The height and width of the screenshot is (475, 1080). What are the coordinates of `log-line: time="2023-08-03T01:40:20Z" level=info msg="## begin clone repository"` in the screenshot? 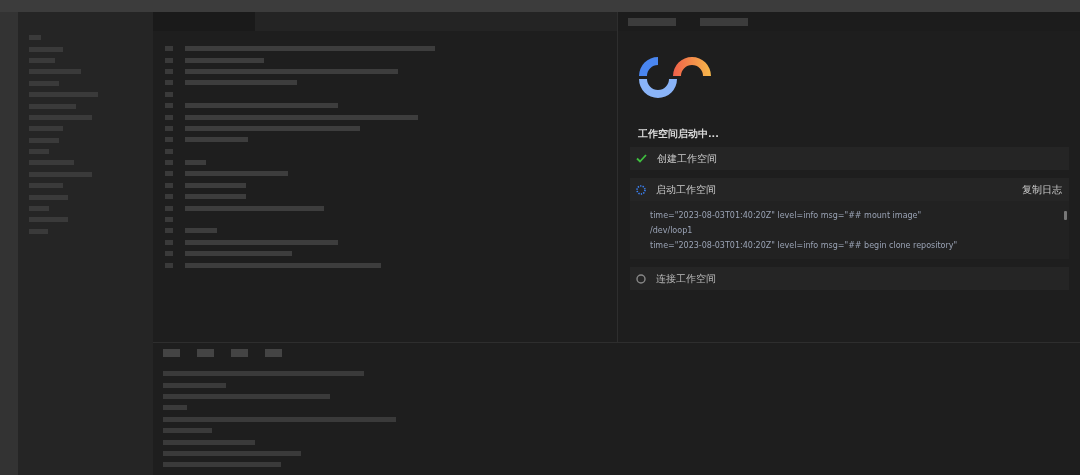 It's located at (804, 245).